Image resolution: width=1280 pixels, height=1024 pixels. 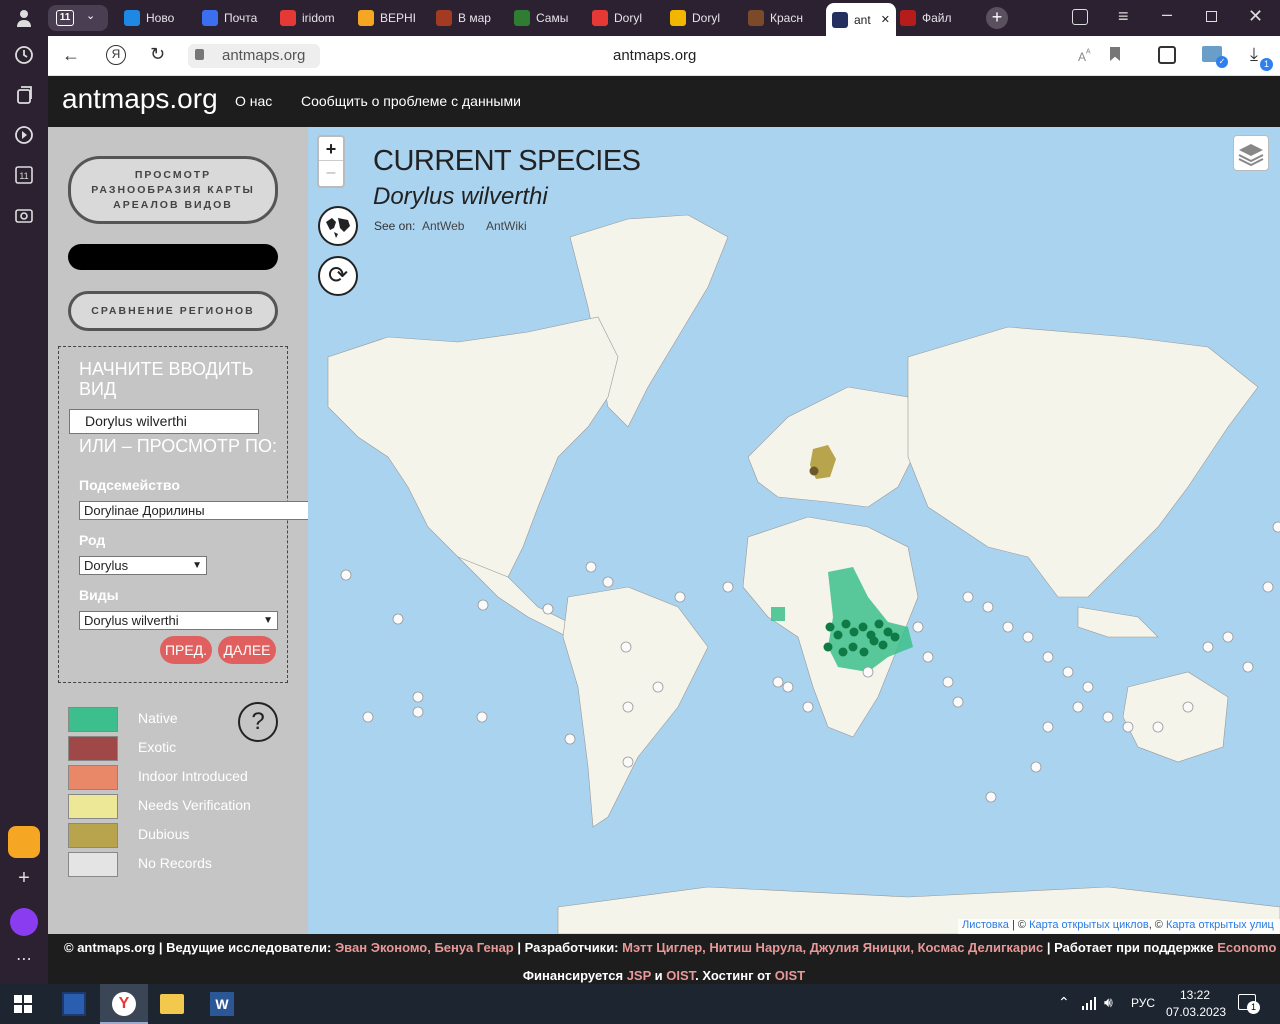 I want to click on back-icon: ←, so click(x=71, y=55).